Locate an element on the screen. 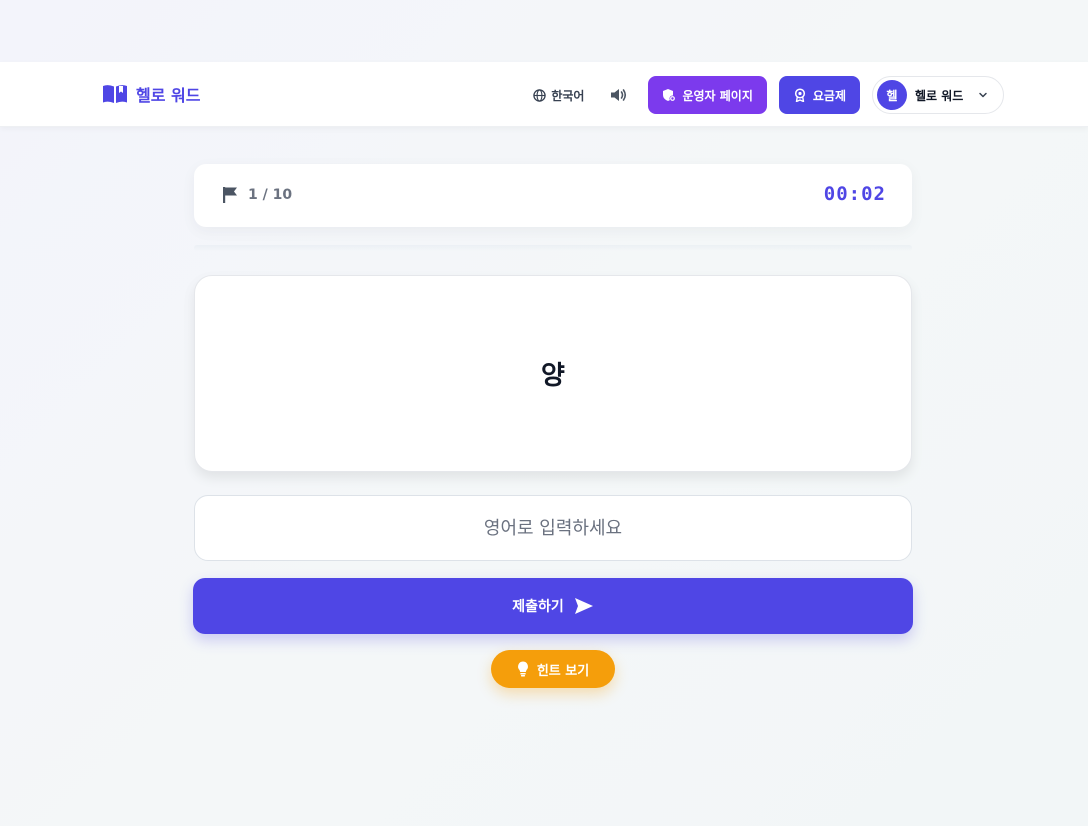 The height and width of the screenshot is (826, 1088). top-header: 헬로 워드 한국어 운영자 페이지 요금제 헬 헬로 워드 is located at coordinates (544, 94).